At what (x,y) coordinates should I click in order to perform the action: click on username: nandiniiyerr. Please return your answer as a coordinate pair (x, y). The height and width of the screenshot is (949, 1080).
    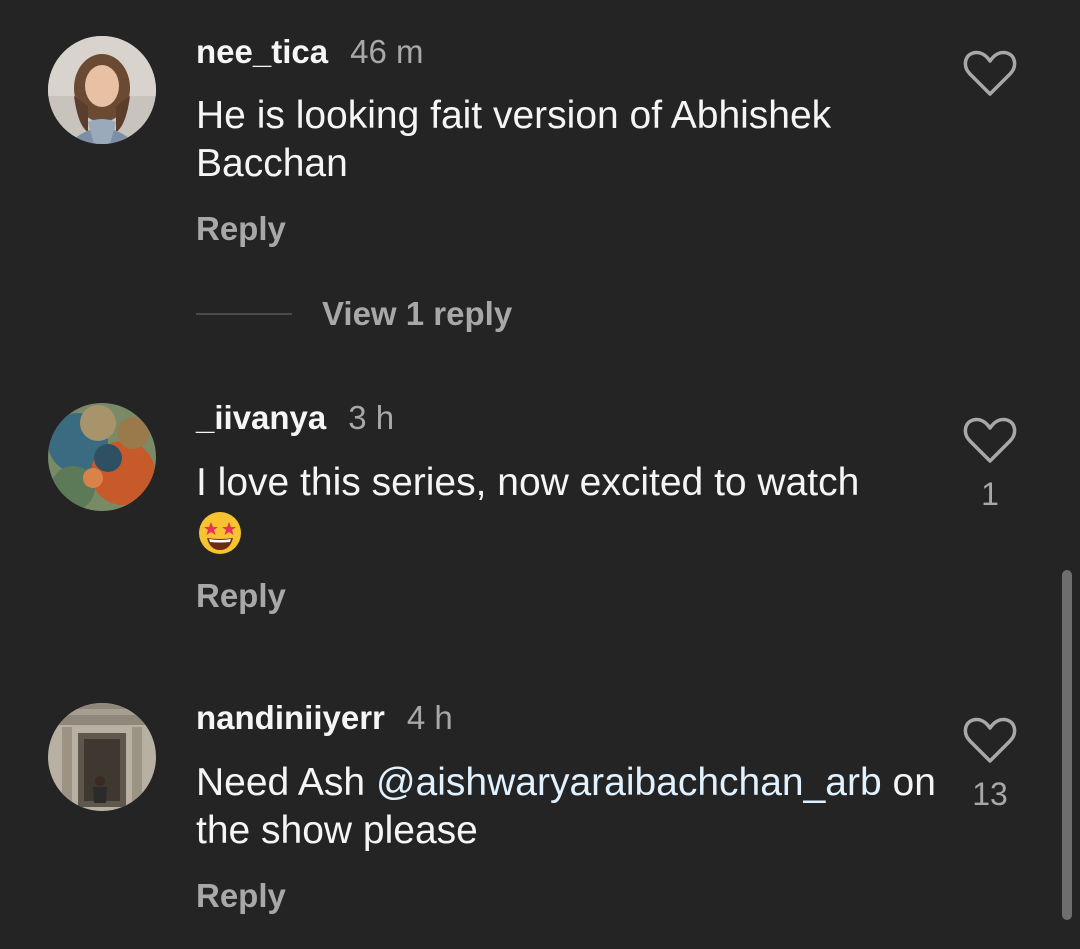
    Looking at the image, I should click on (290, 717).